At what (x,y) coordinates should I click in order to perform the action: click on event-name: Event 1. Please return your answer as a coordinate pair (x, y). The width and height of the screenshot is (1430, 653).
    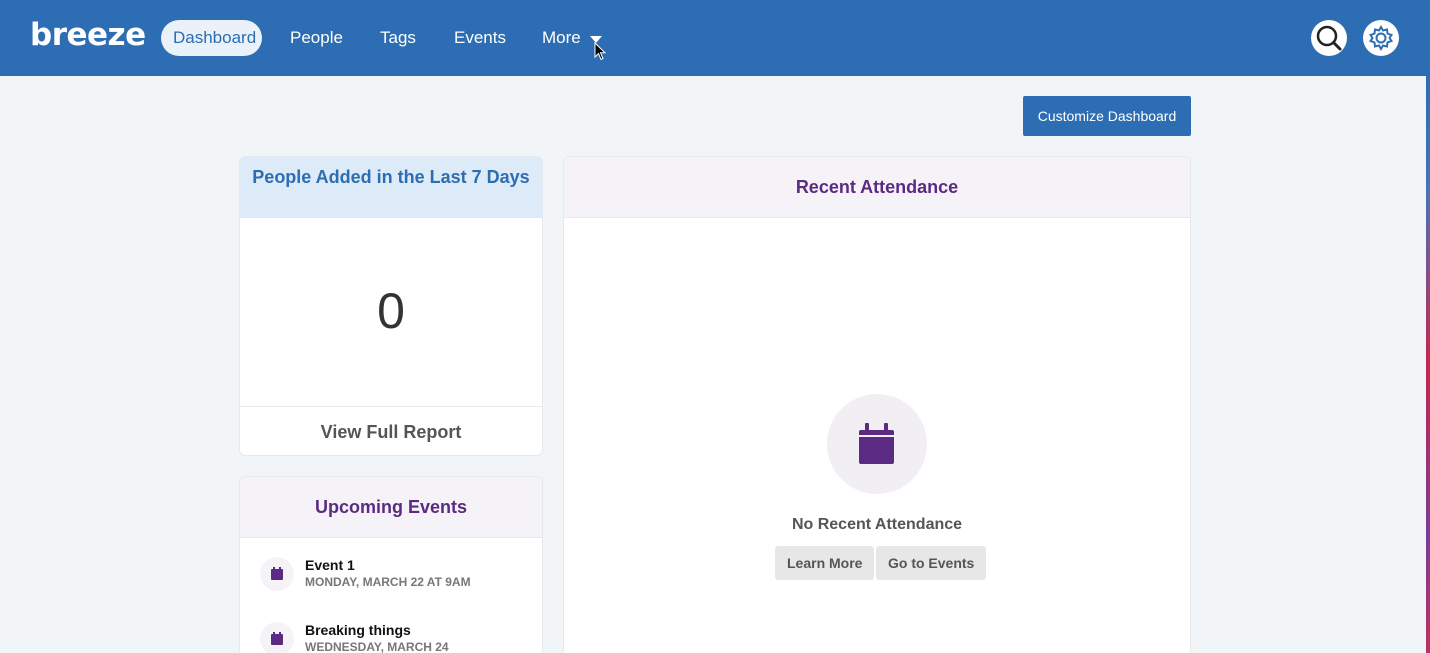
    Looking at the image, I should click on (330, 565).